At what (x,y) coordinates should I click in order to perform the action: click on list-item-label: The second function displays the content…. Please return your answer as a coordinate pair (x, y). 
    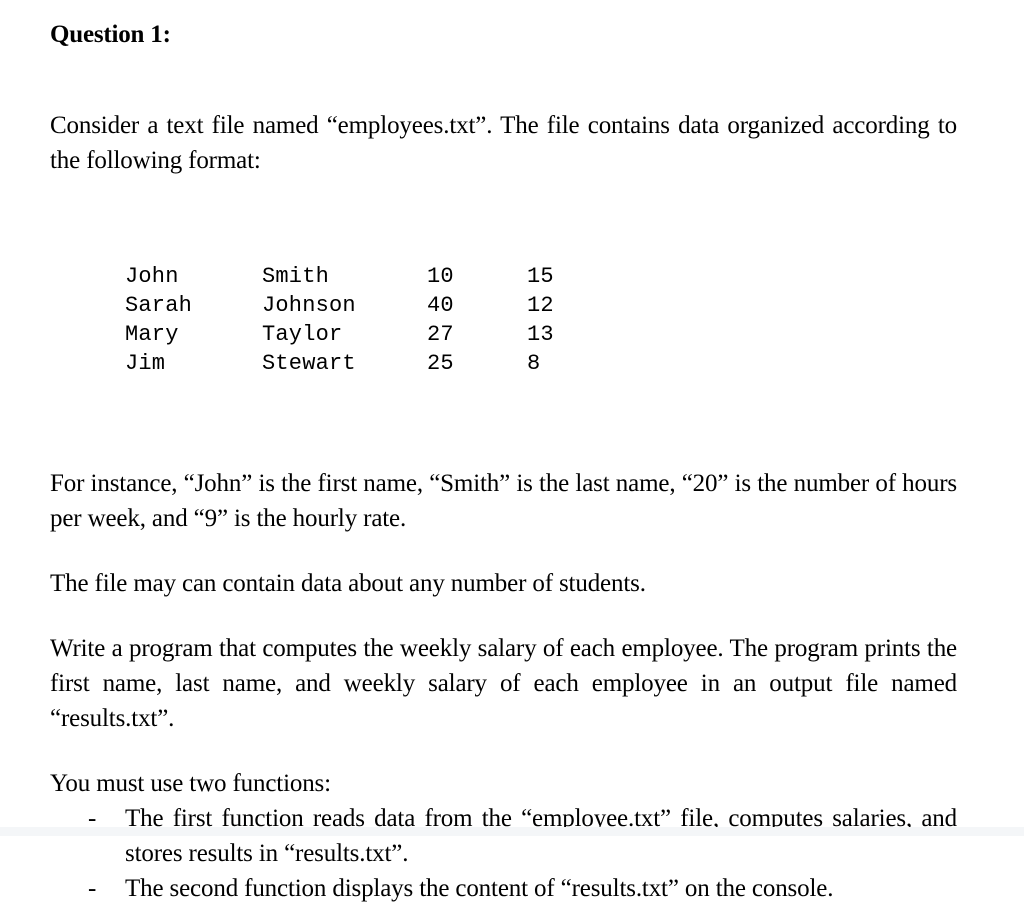
    Looking at the image, I should click on (479, 888).